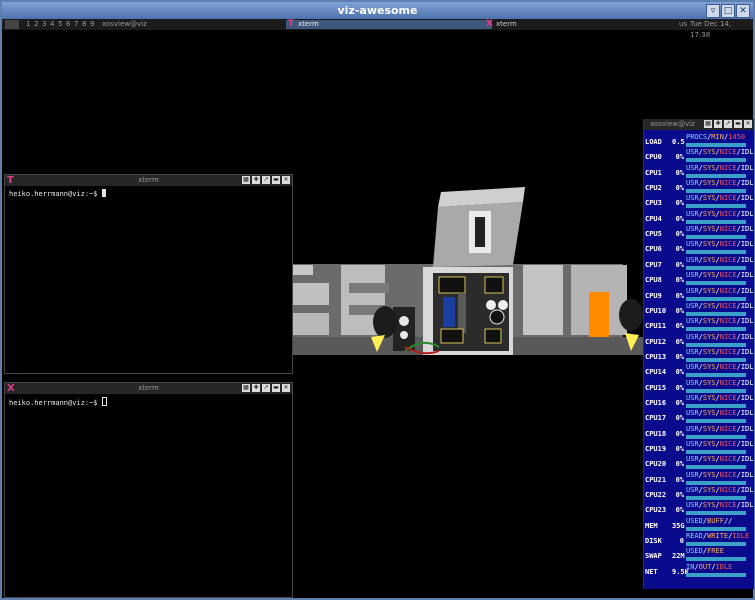  What do you see at coordinates (653, 203) in the screenshot?
I see `meter-name: CPU3` at bounding box center [653, 203].